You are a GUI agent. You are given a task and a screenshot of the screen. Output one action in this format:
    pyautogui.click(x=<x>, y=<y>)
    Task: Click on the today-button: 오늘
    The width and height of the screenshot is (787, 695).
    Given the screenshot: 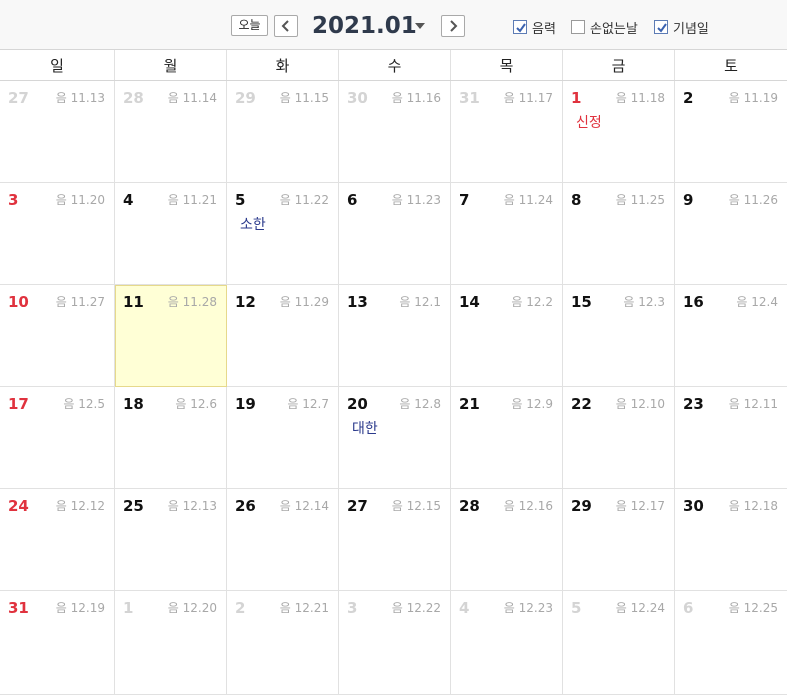 What is the action you would take?
    pyautogui.click(x=249, y=25)
    